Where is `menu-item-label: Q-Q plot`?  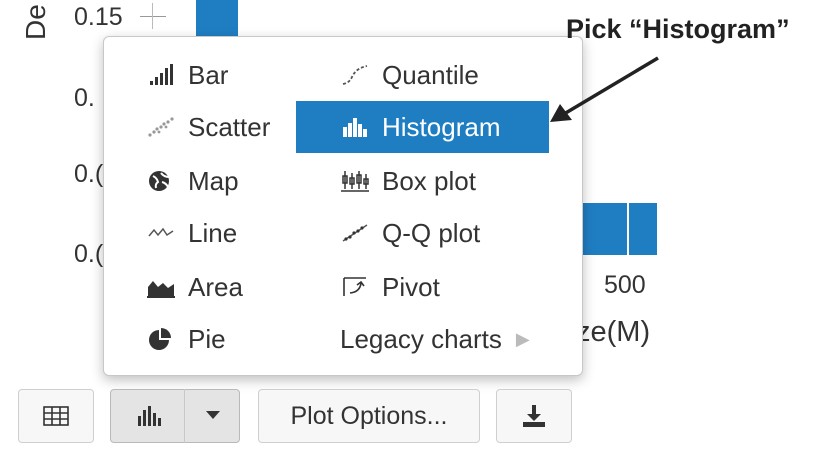 menu-item-label: Q-Q plot is located at coordinates (431, 232).